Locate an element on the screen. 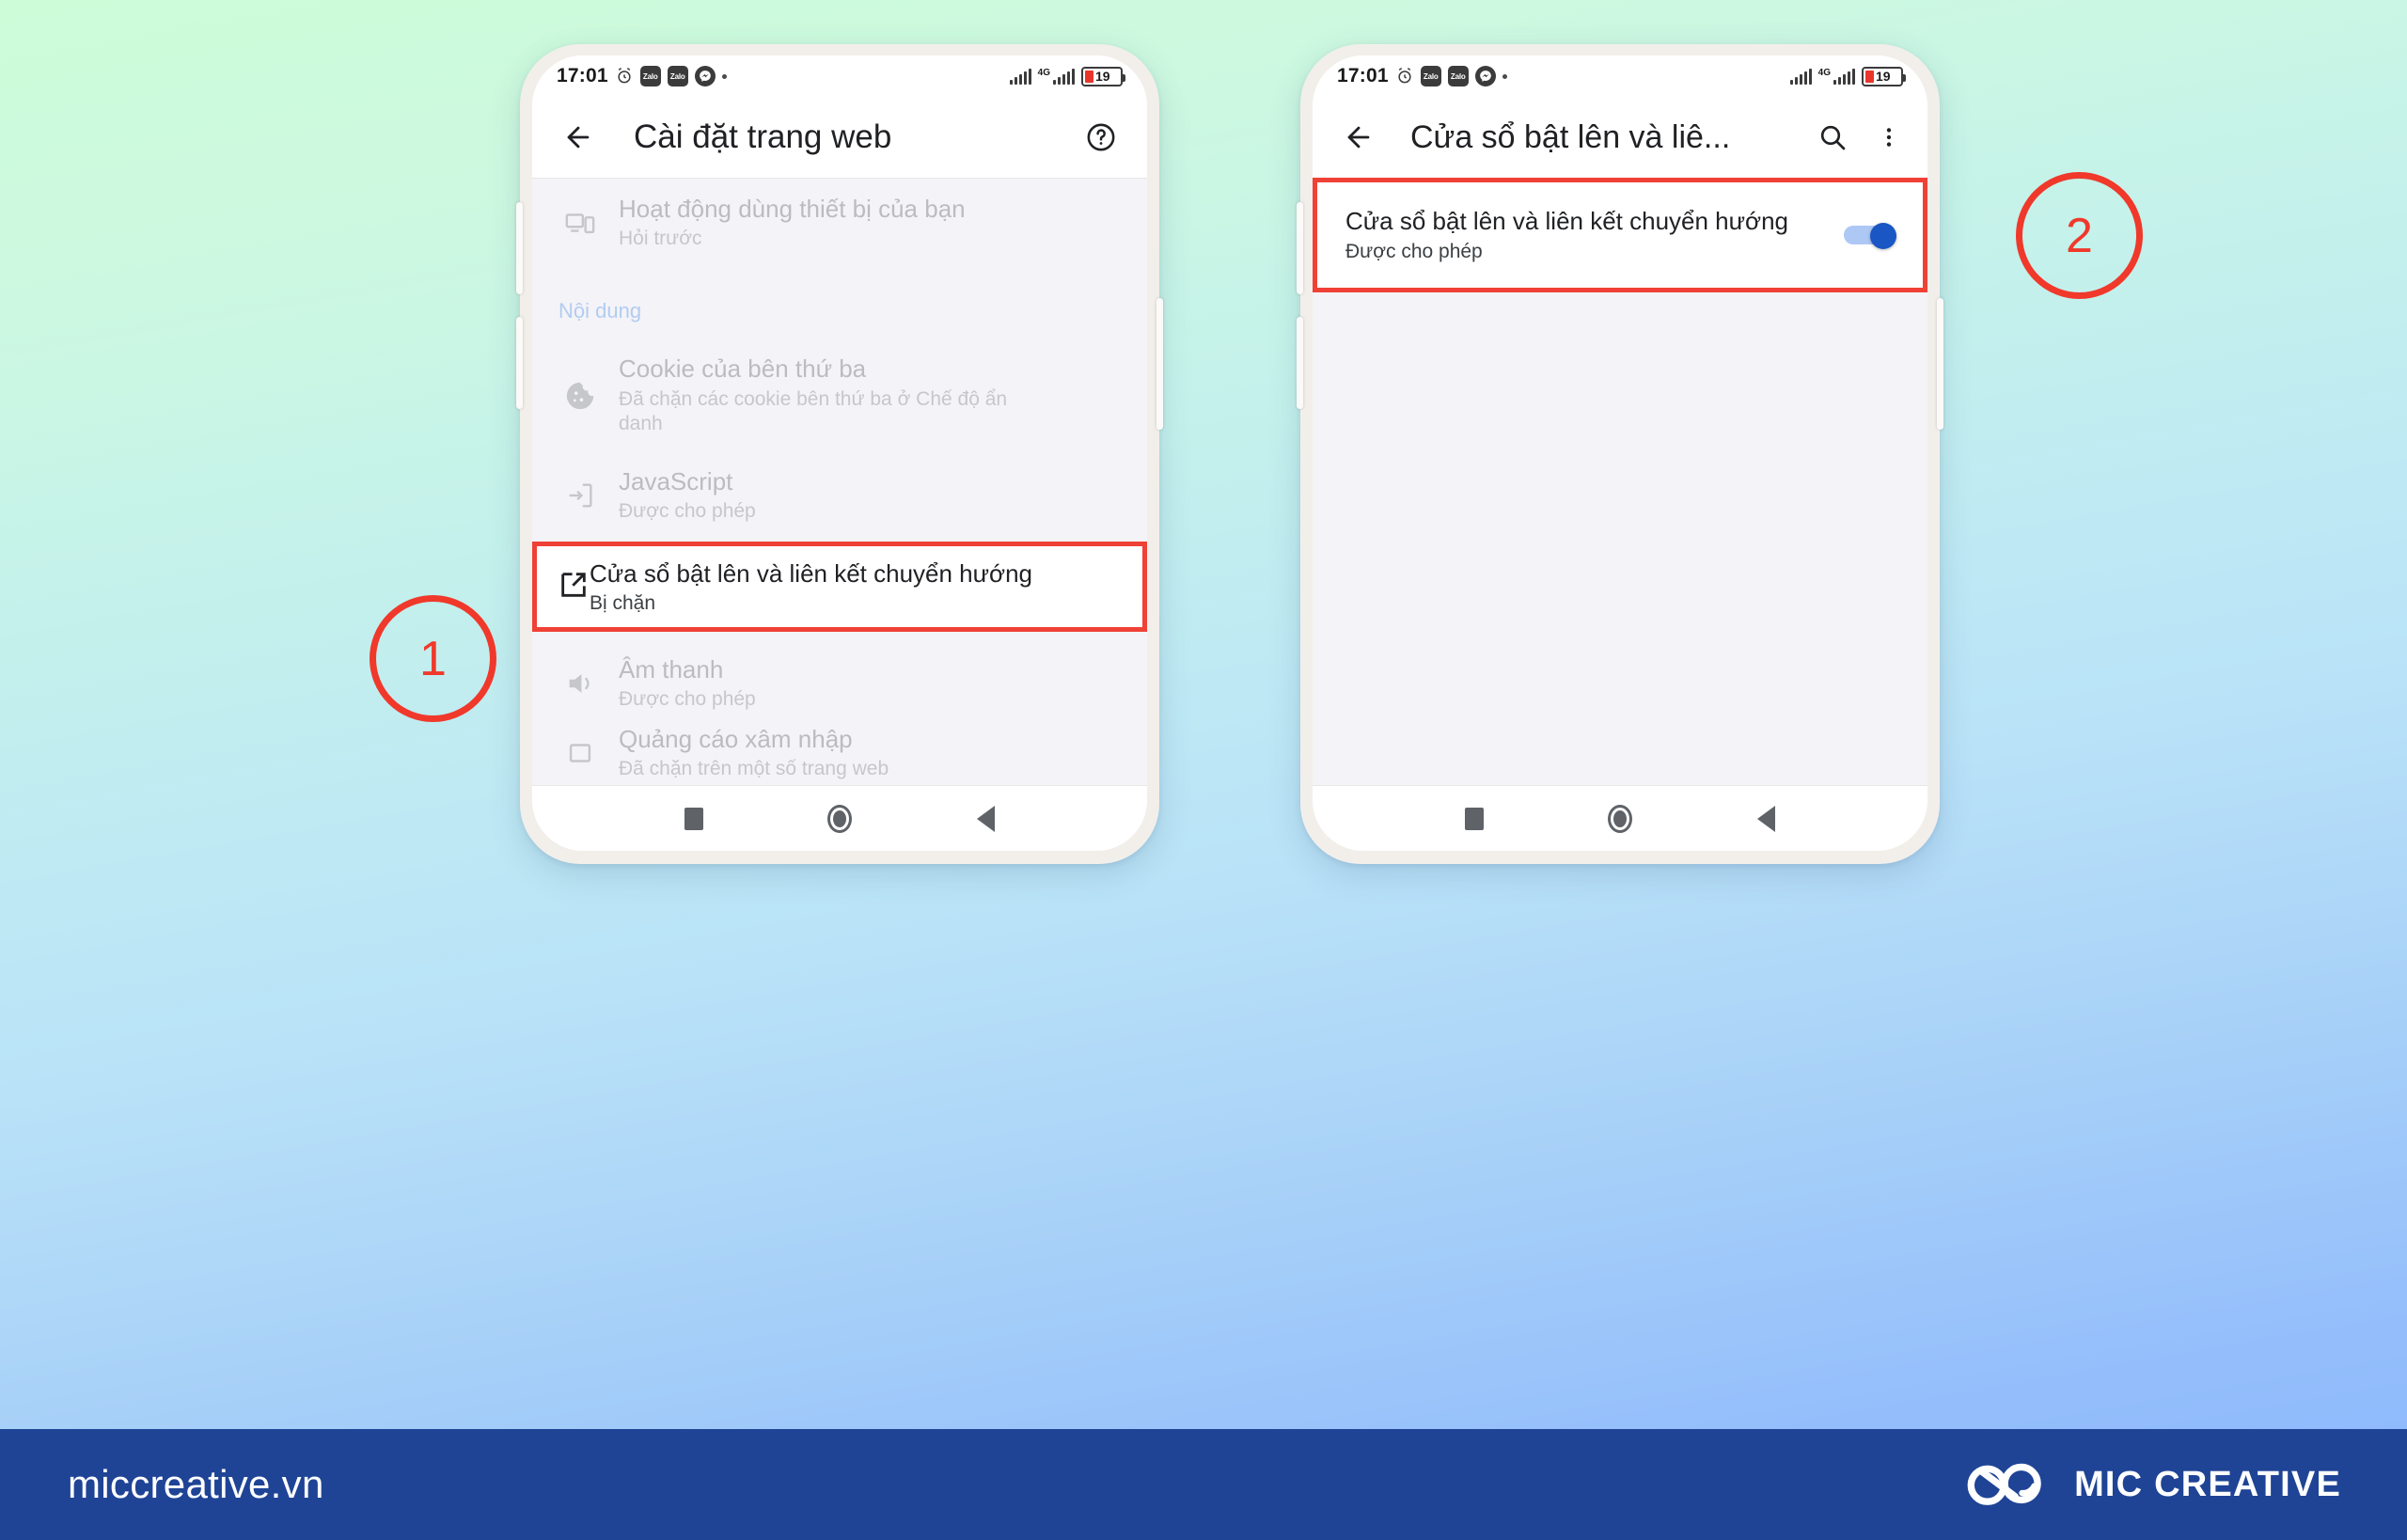 The width and height of the screenshot is (2407, 1540). help-circle-icon is located at coordinates (1101, 137).